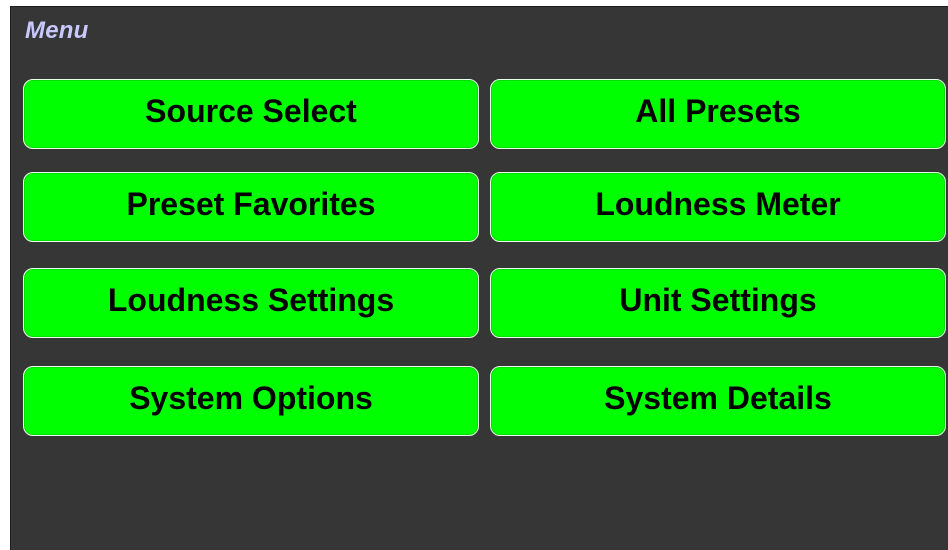  I want to click on source-select-button: Source Select, so click(251, 114).